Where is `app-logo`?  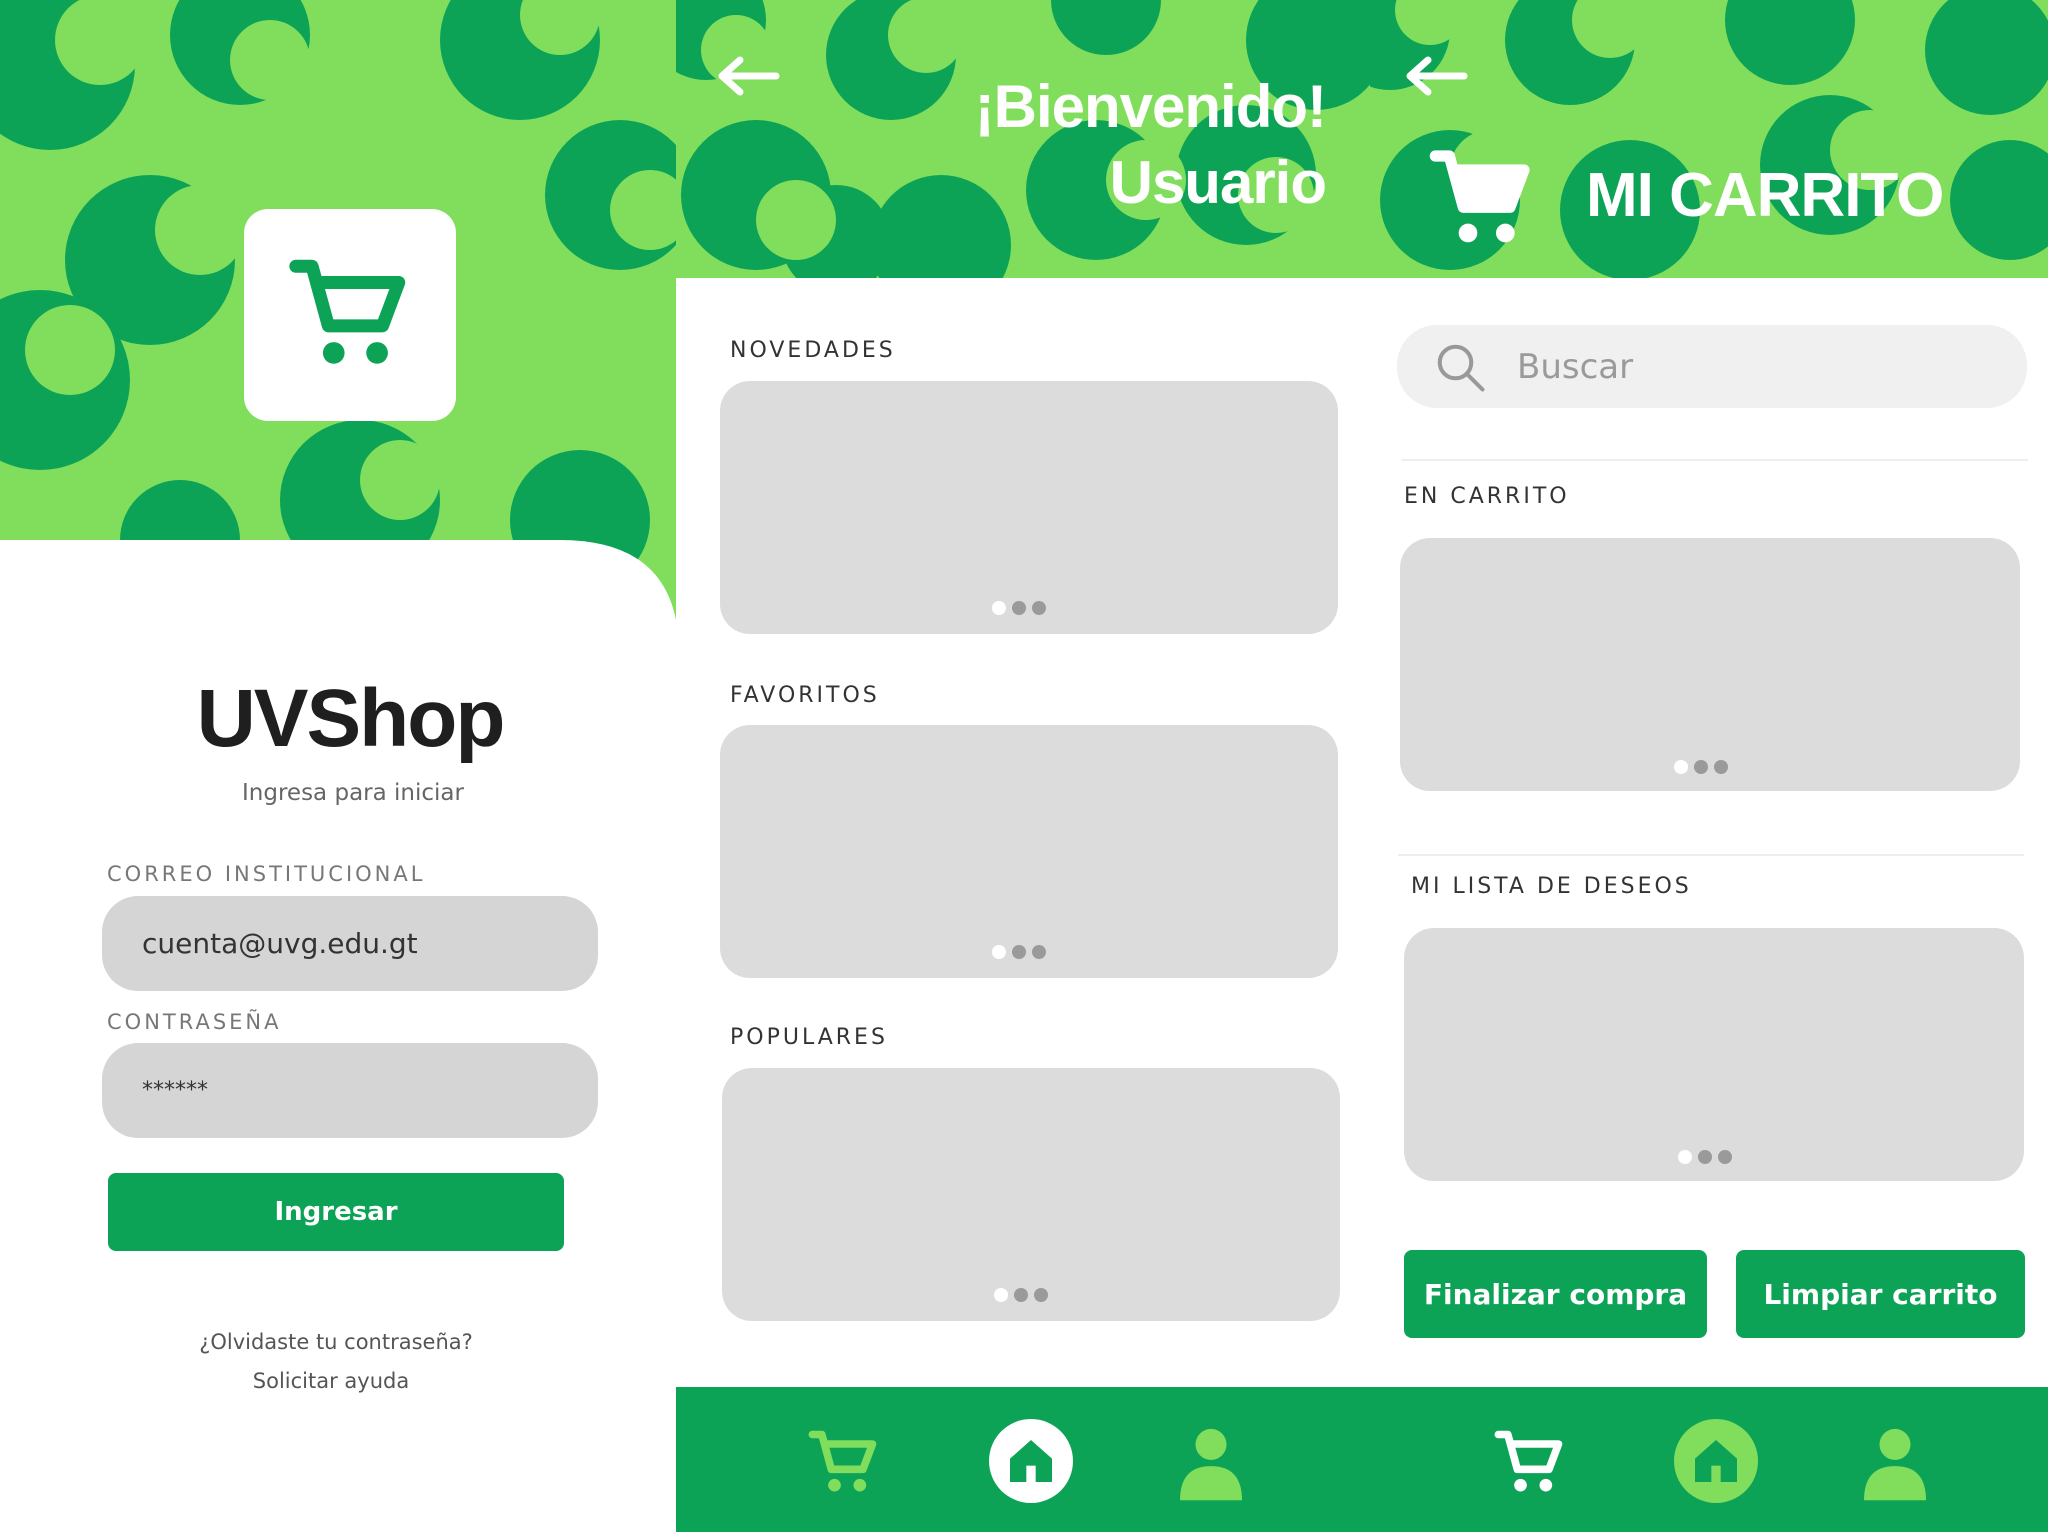 app-logo is located at coordinates (350, 315).